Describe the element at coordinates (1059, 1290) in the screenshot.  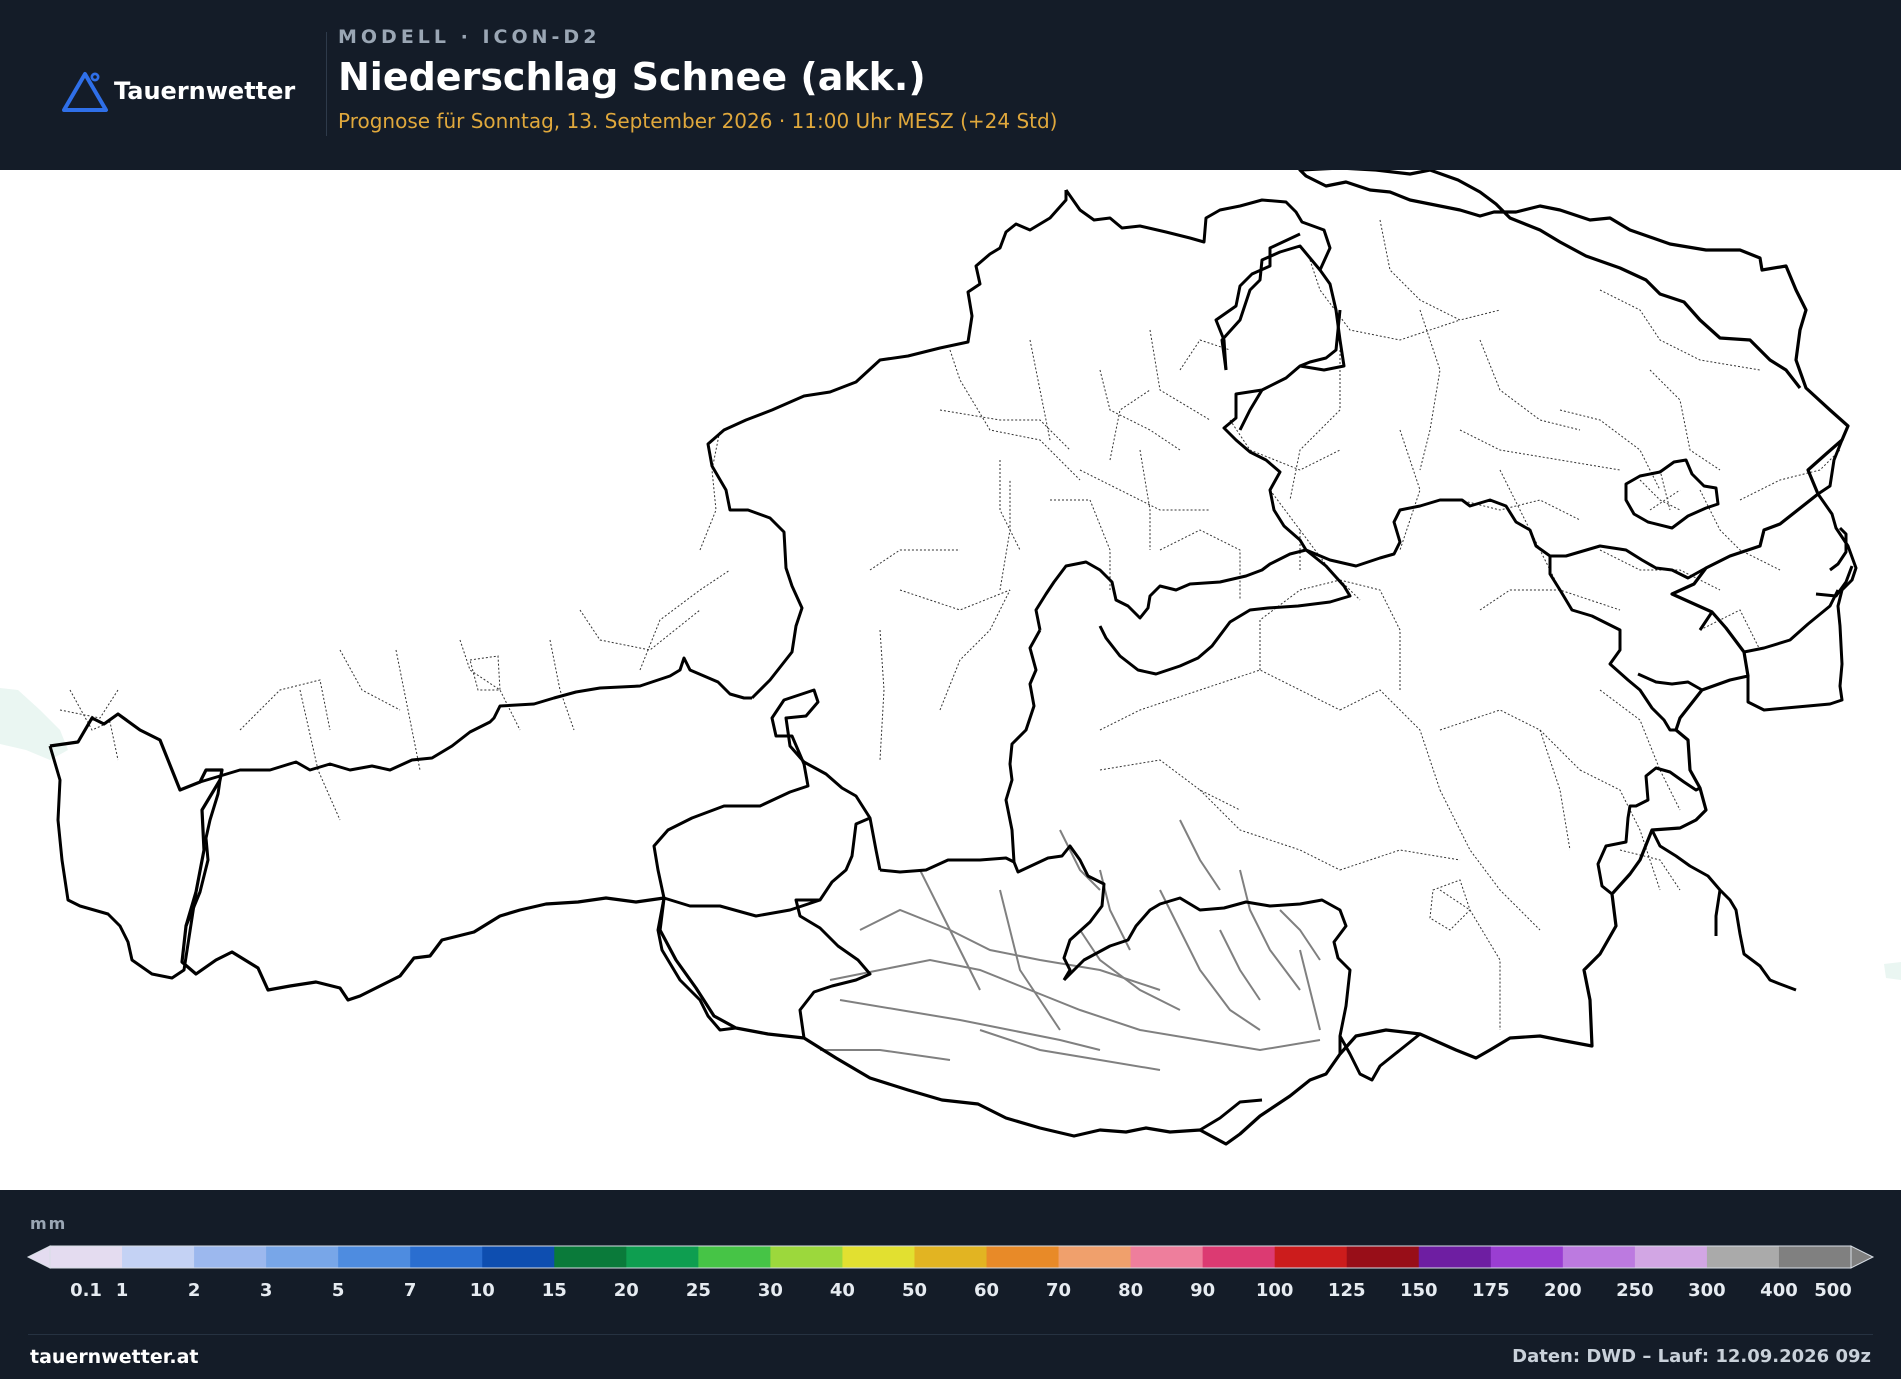
I see `legend-tick-label: 70` at that location.